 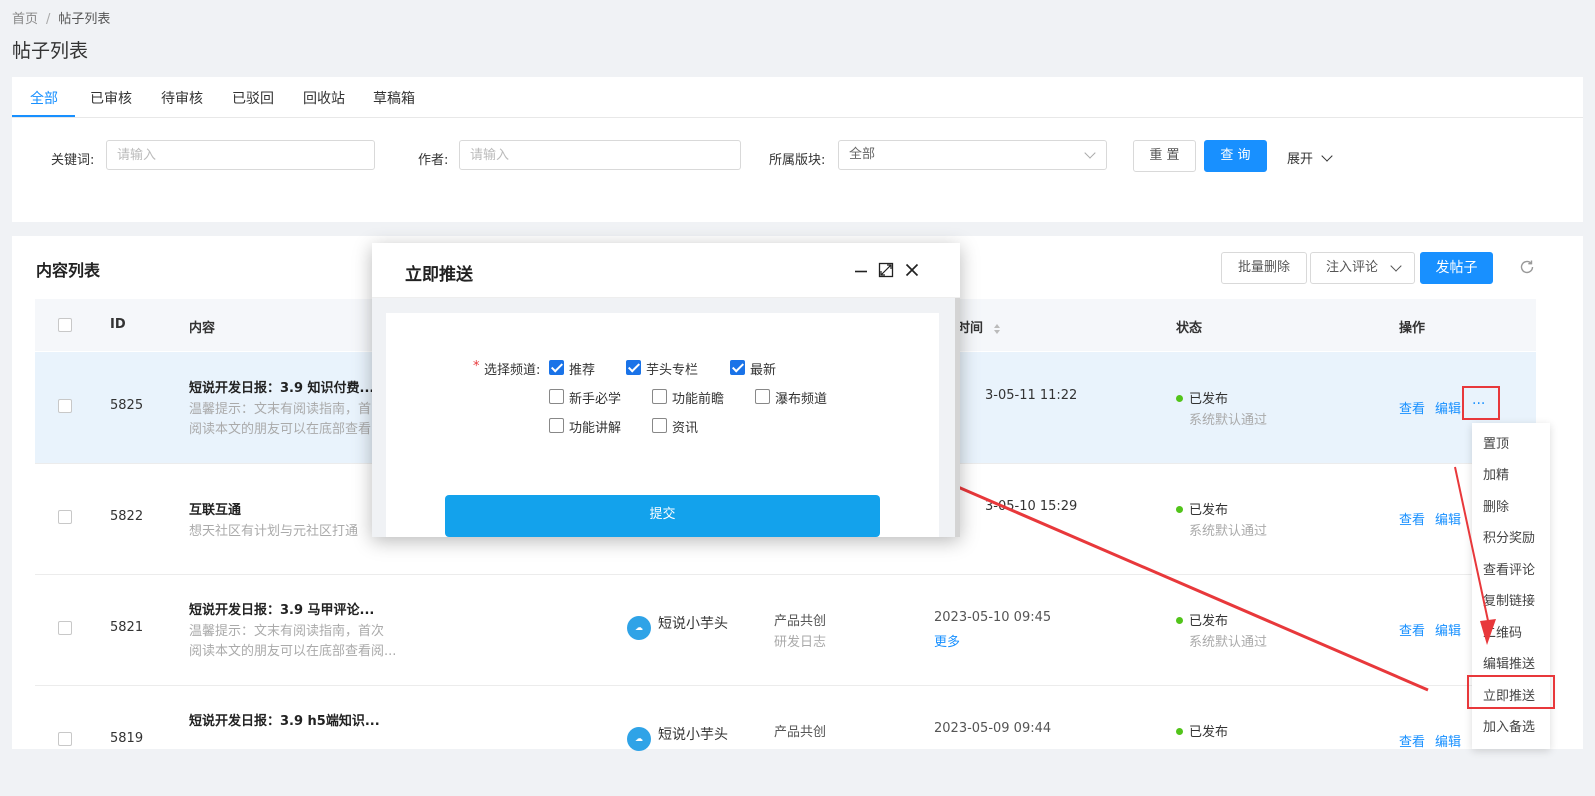 I want to click on menu-item-add-candidate: 加入备选, so click(x=1509, y=725).